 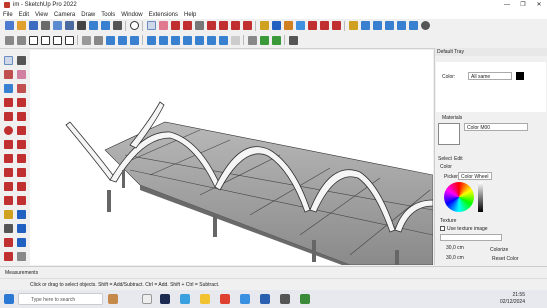 What do you see at coordinates (245, 299) in the screenshot?
I see `app-icon` at bounding box center [245, 299].